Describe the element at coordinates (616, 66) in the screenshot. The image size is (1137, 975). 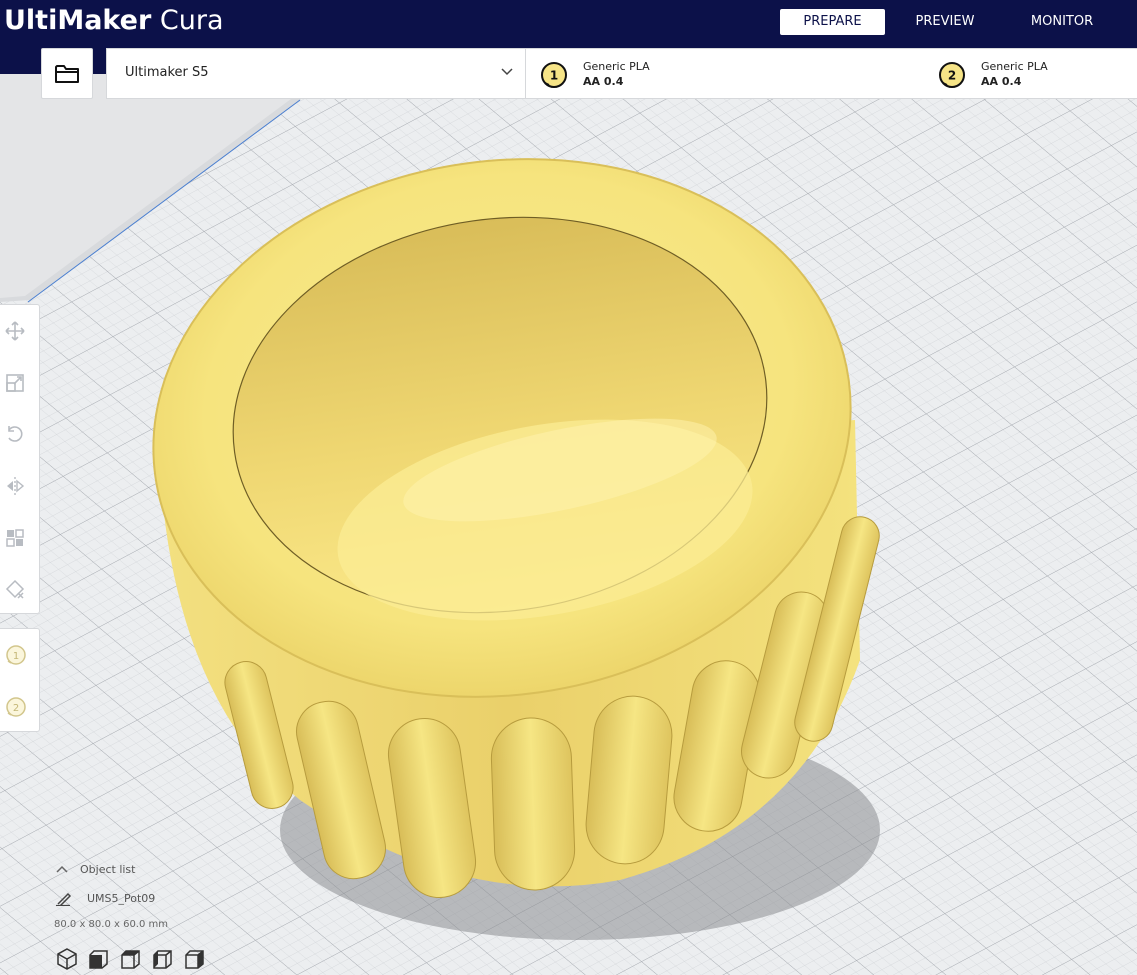
I see `extruder-1-material: Generic PLA` at that location.